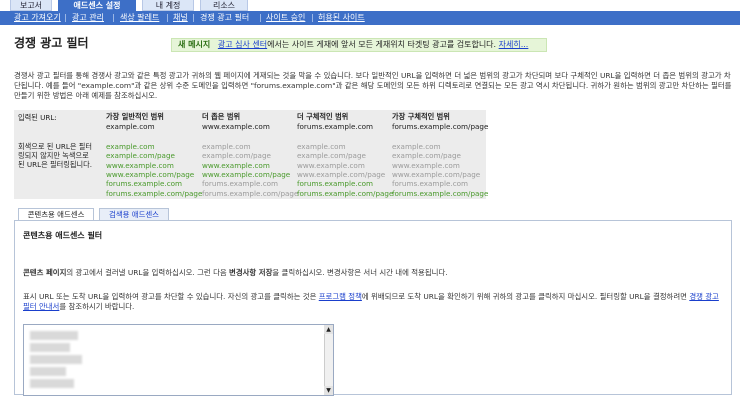 This screenshot has width=740, height=396. Describe the element at coordinates (340, 296) in the screenshot. I see `program-policies-link: 프로그램 정책` at that location.